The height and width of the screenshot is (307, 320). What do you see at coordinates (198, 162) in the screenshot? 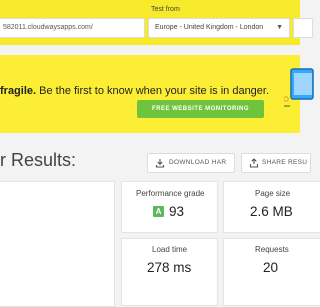
I see `download-har-label: DOWNLOAD HAR` at bounding box center [198, 162].